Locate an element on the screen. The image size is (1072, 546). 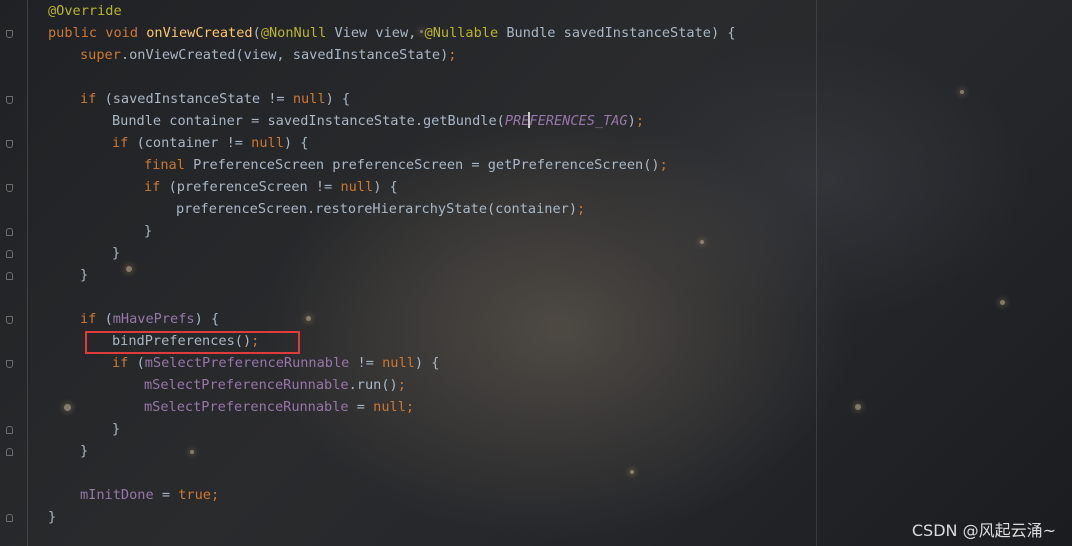
code-token: mInitDone is located at coordinates (117, 495).